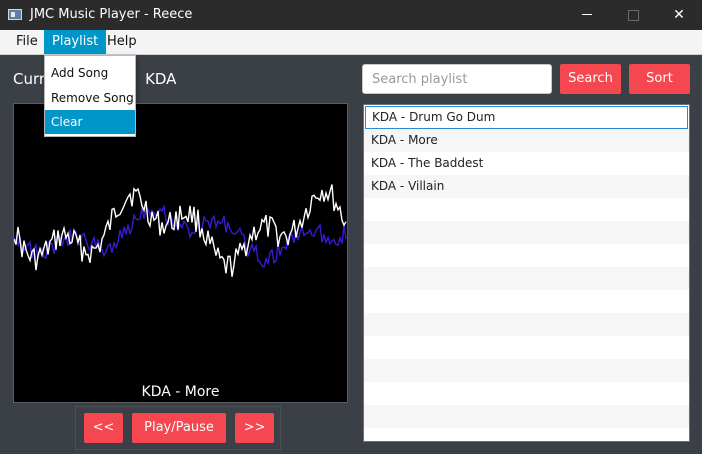 The height and width of the screenshot is (454, 702). I want to click on search-input, so click(457, 79).